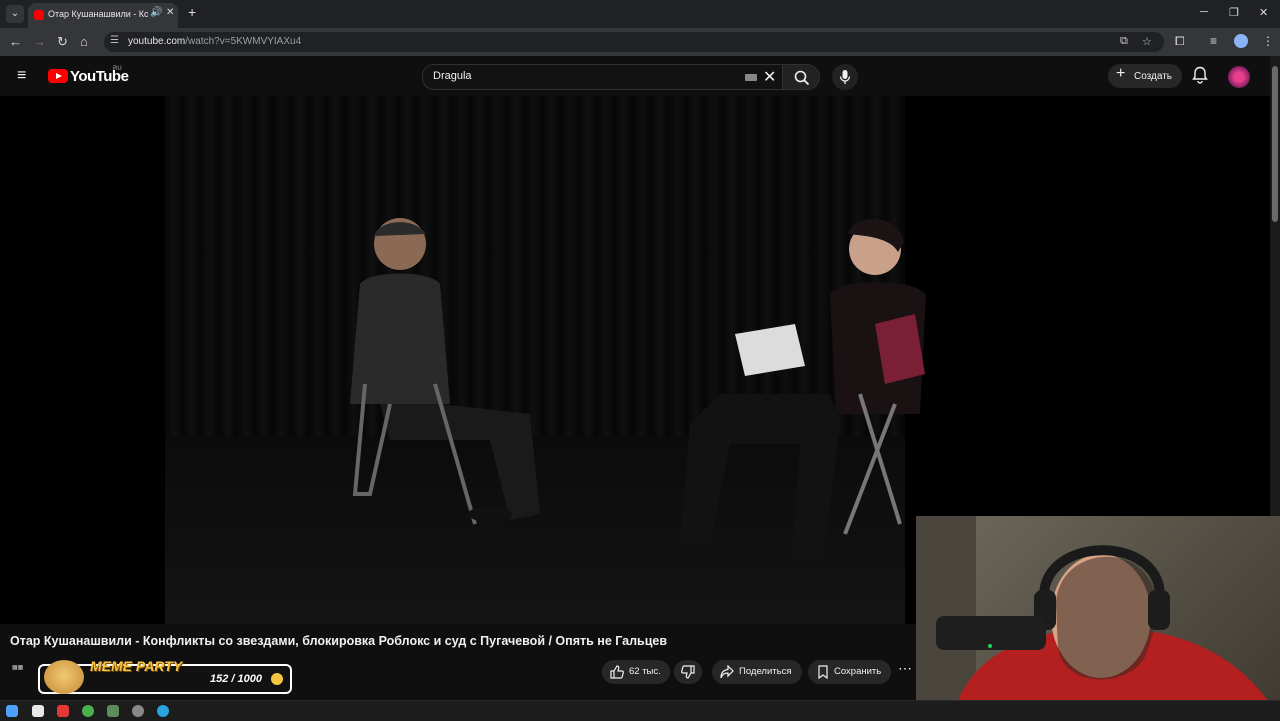  I want to click on microphone-icon, so click(845, 77).